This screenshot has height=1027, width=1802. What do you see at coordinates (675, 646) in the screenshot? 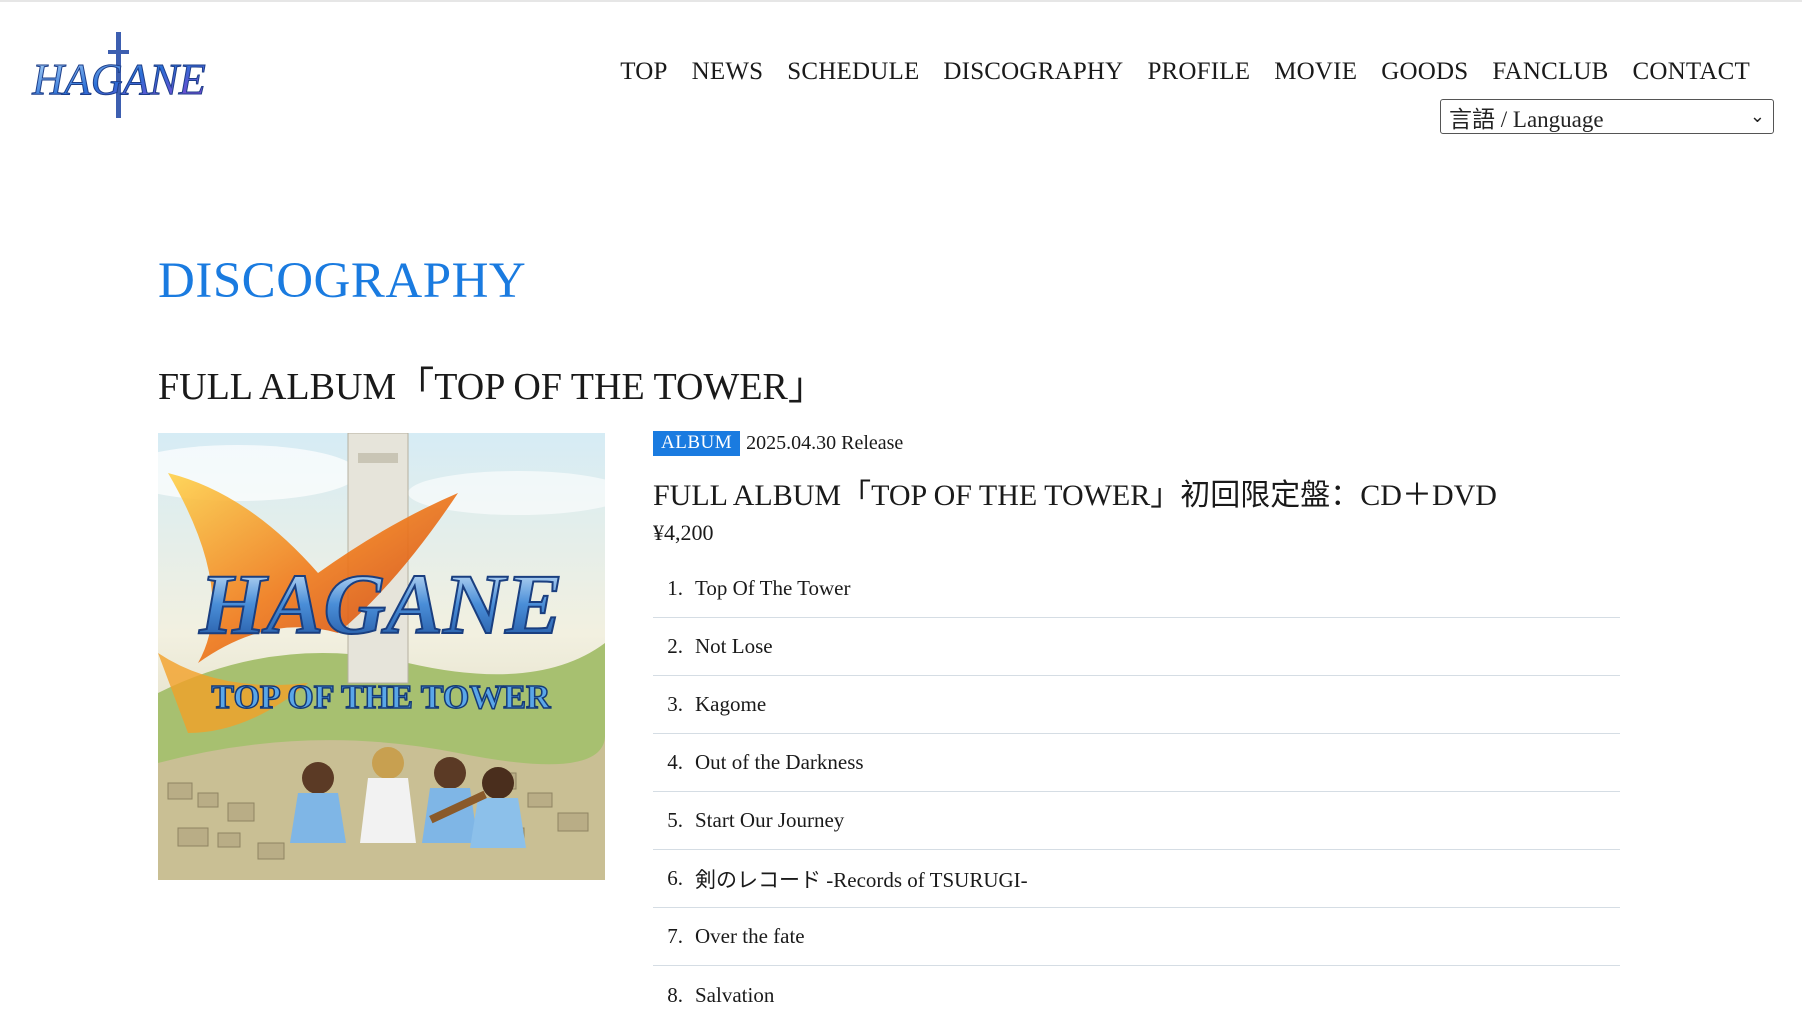
I see `track-number: 2.` at bounding box center [675, 646].